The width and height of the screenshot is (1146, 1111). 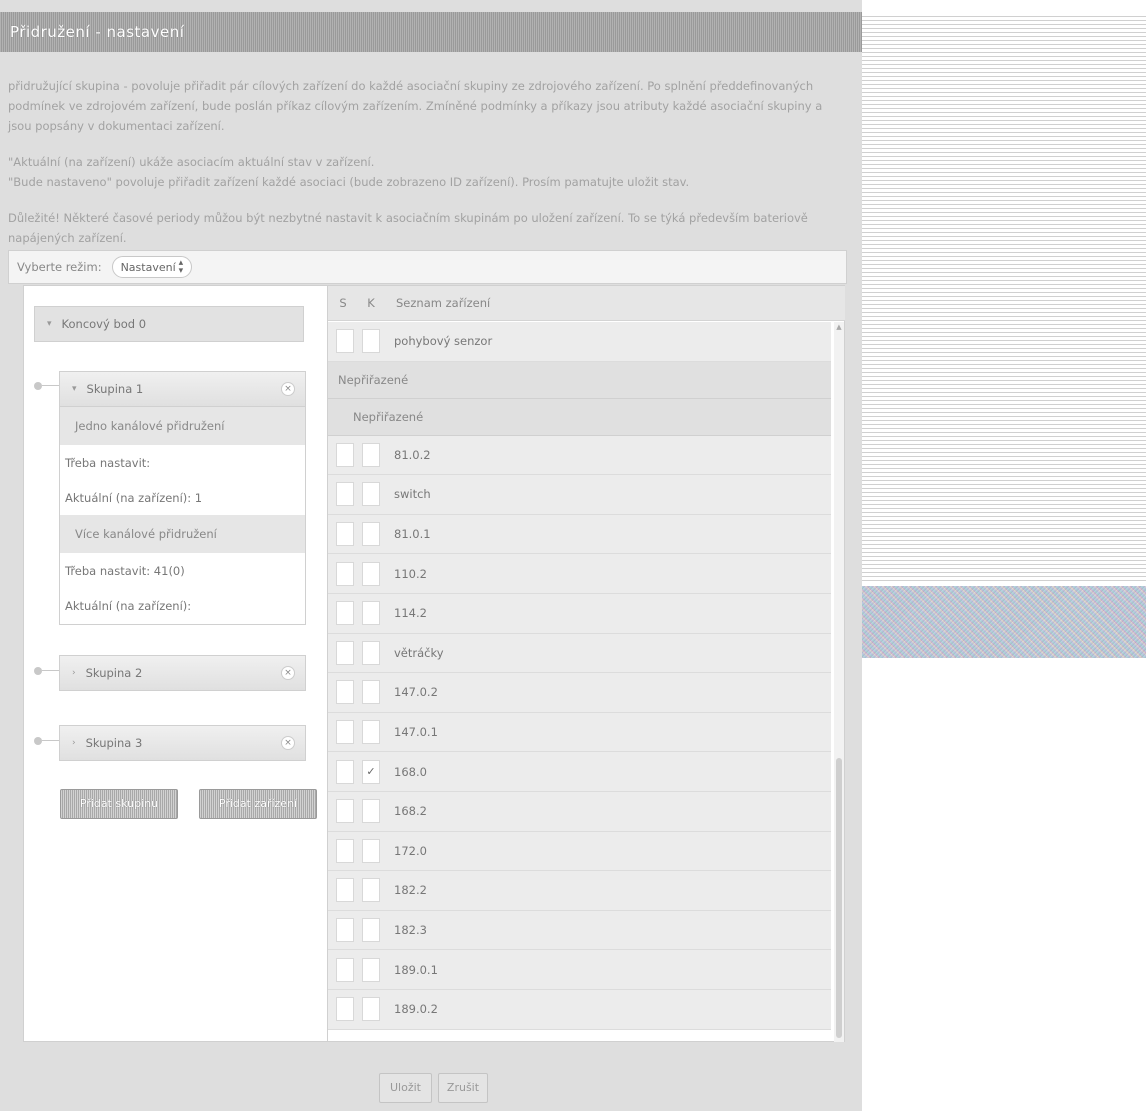 I want to click on save-button: Uložit, so click(x=405, y=1088).